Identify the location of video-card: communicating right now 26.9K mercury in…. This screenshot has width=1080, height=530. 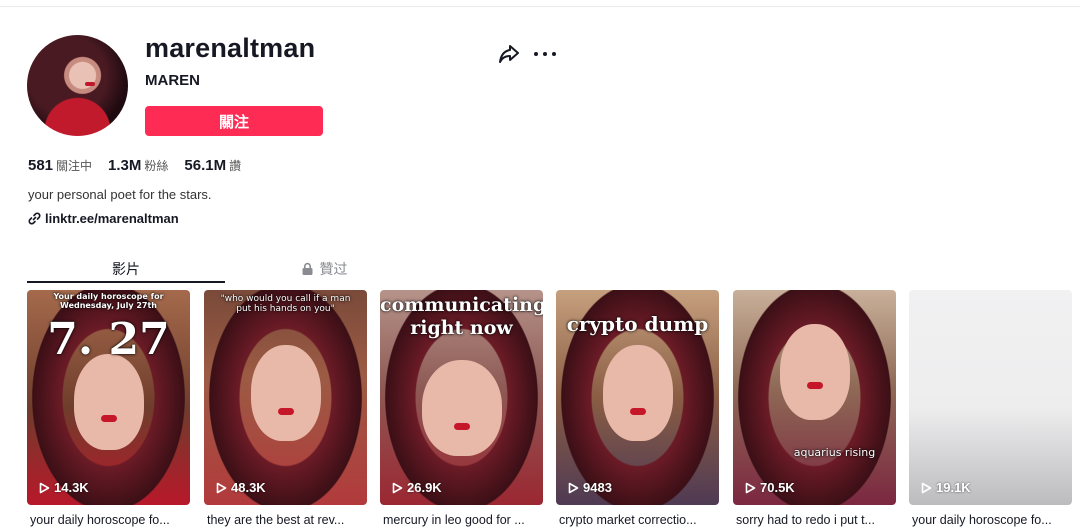
(461, 408).